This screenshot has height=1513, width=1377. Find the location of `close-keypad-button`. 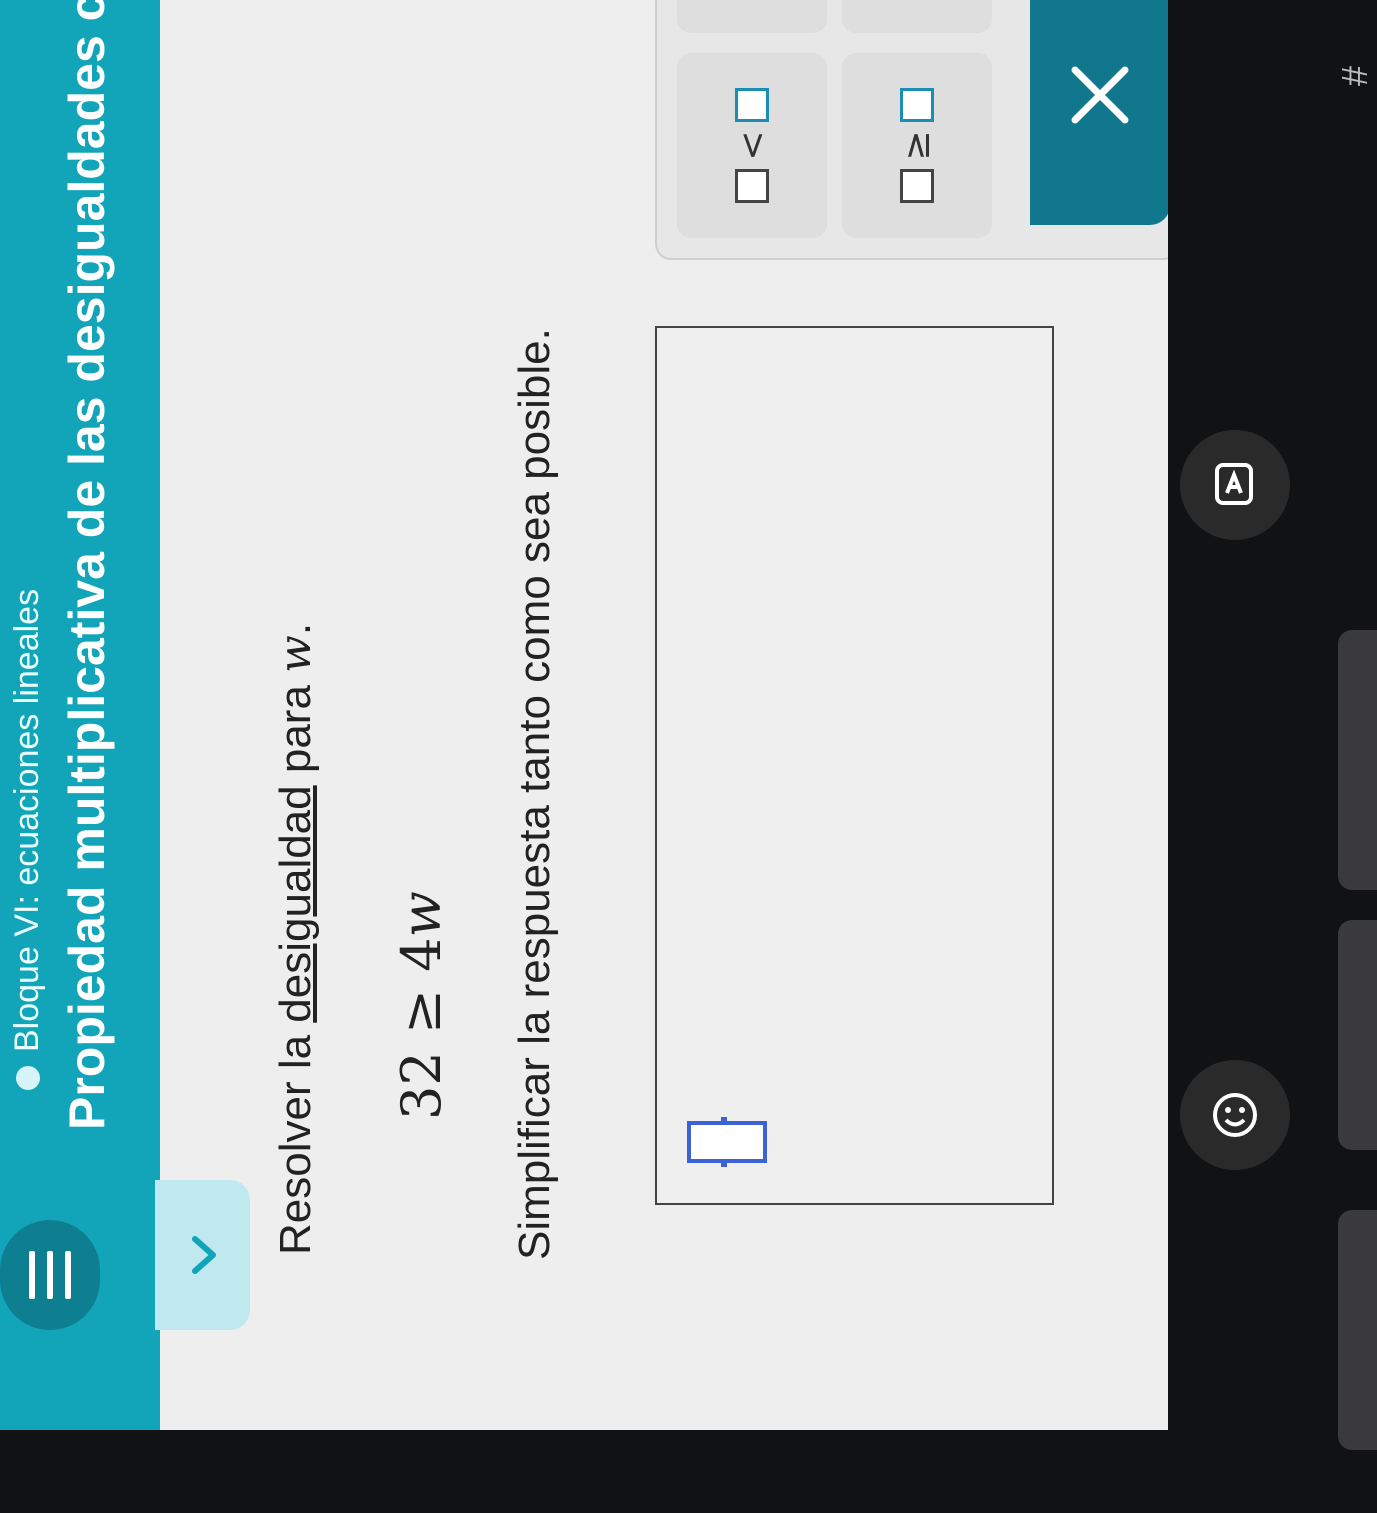

close-keypad-button is located at coordinates (1099, 112).